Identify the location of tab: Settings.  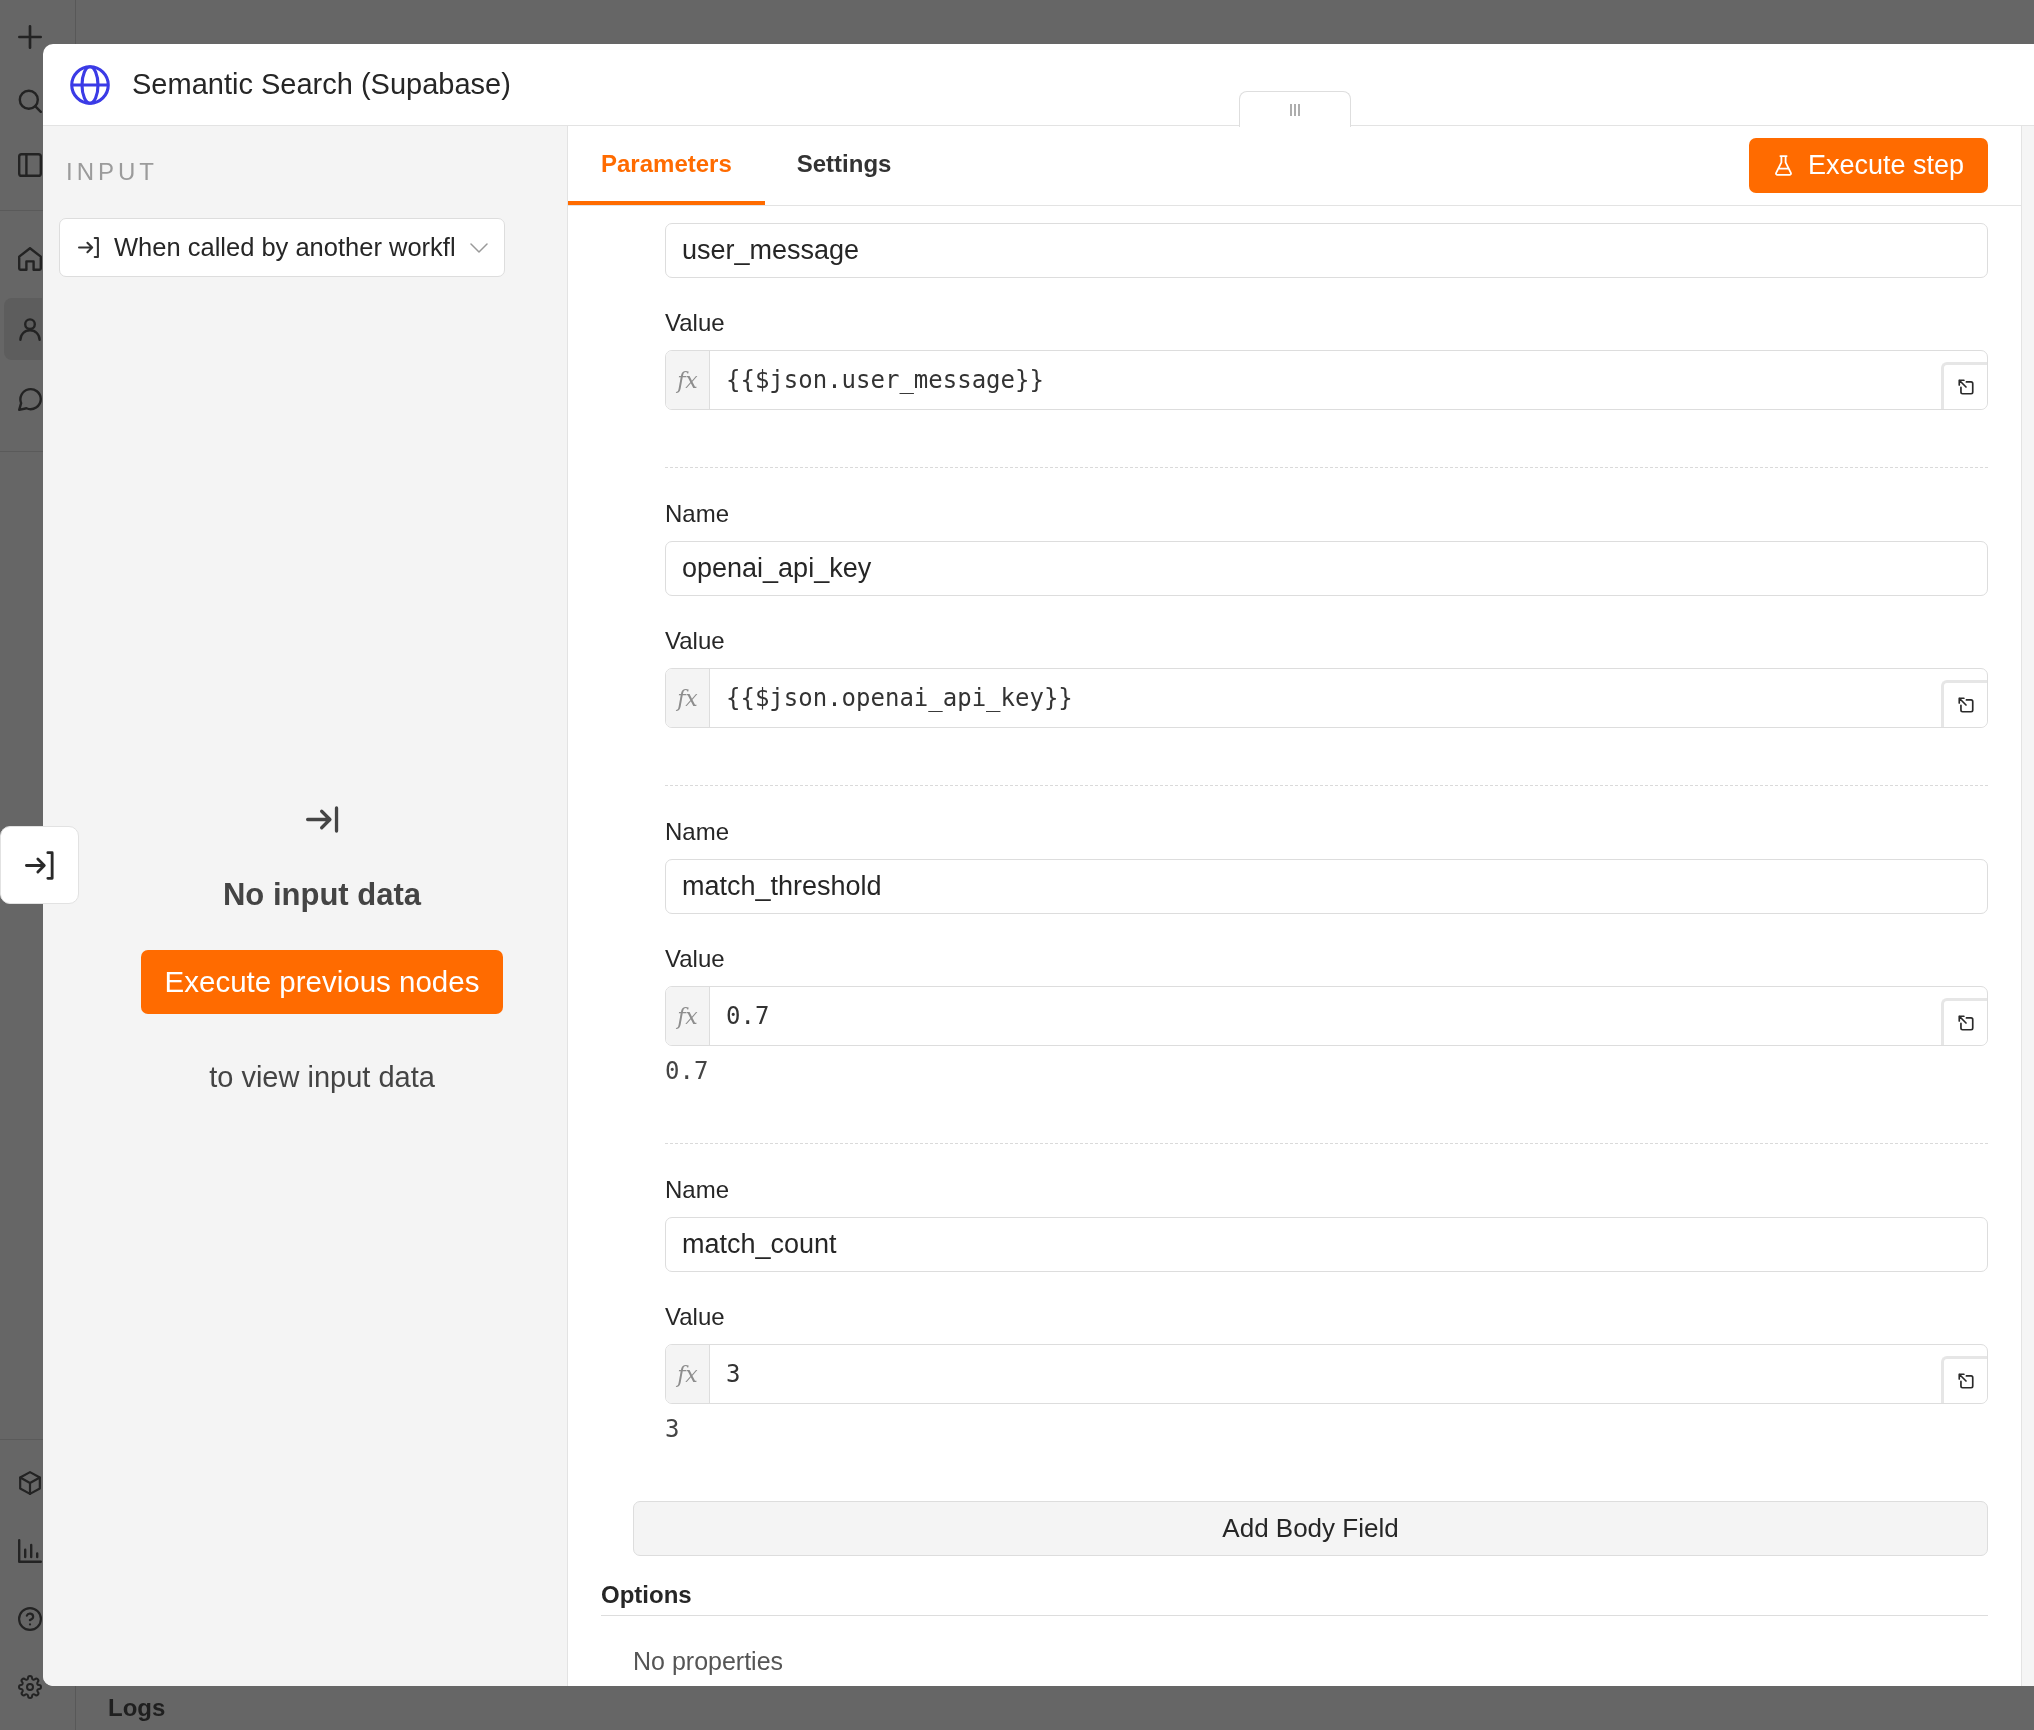
(844, 165).